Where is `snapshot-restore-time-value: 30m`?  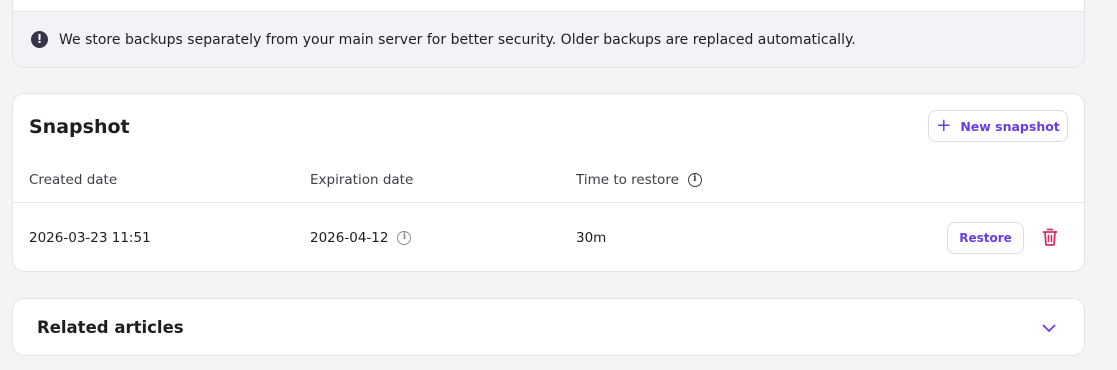 snapshot-restore-time-value: 30m is located at coordinates (591, 238).